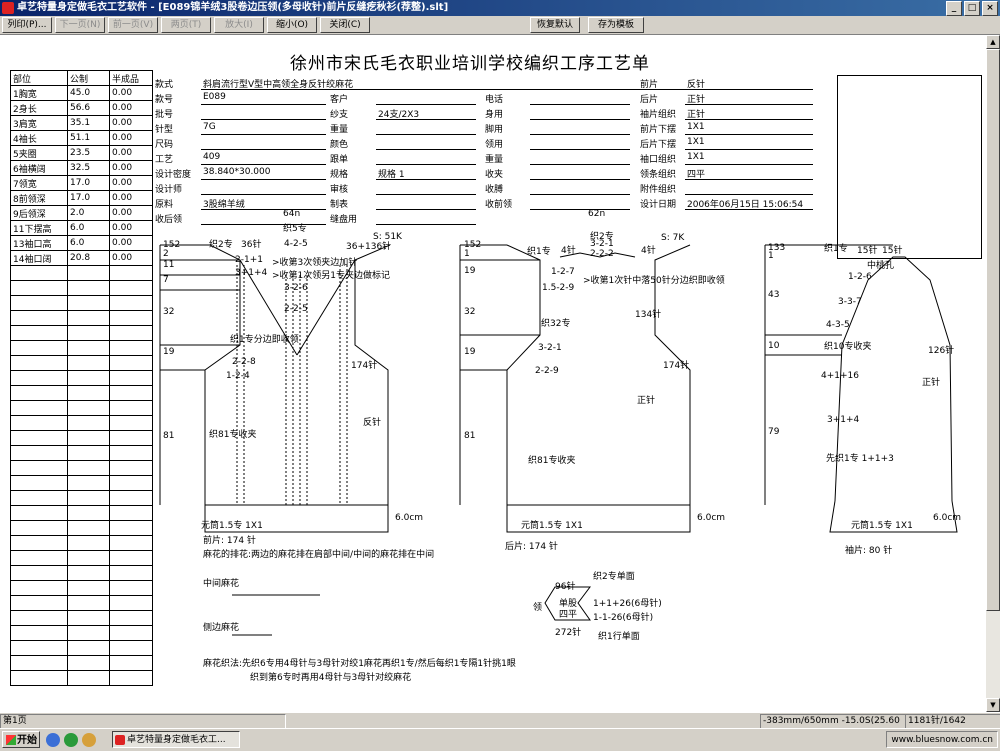  Describe the element at coordinates (563, 272) in the screenshot. I see `back-label: 1-2-7` at that location.